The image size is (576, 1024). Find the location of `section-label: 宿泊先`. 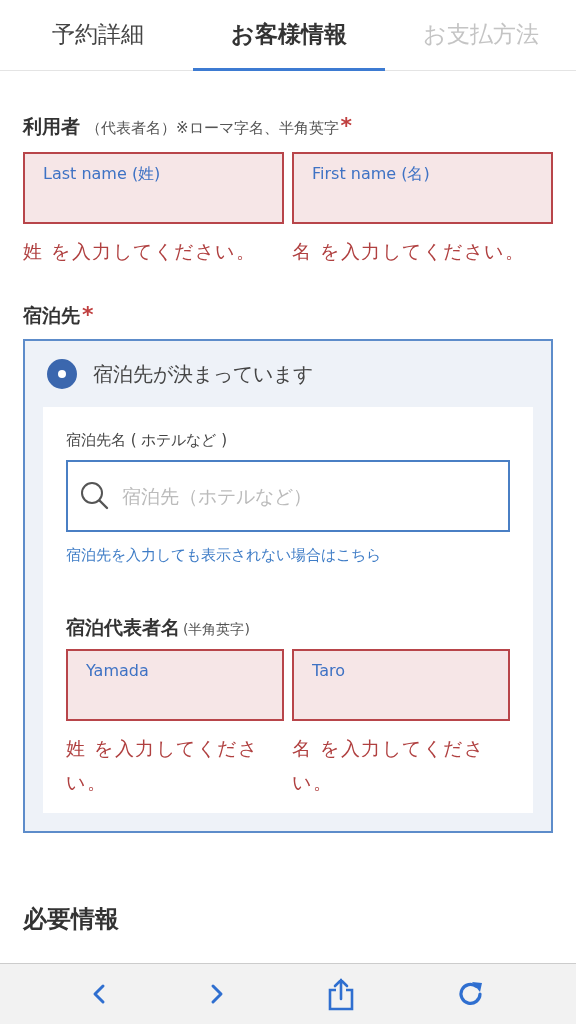

section-label: 宿泊先 is located at coordinates (51, 315).